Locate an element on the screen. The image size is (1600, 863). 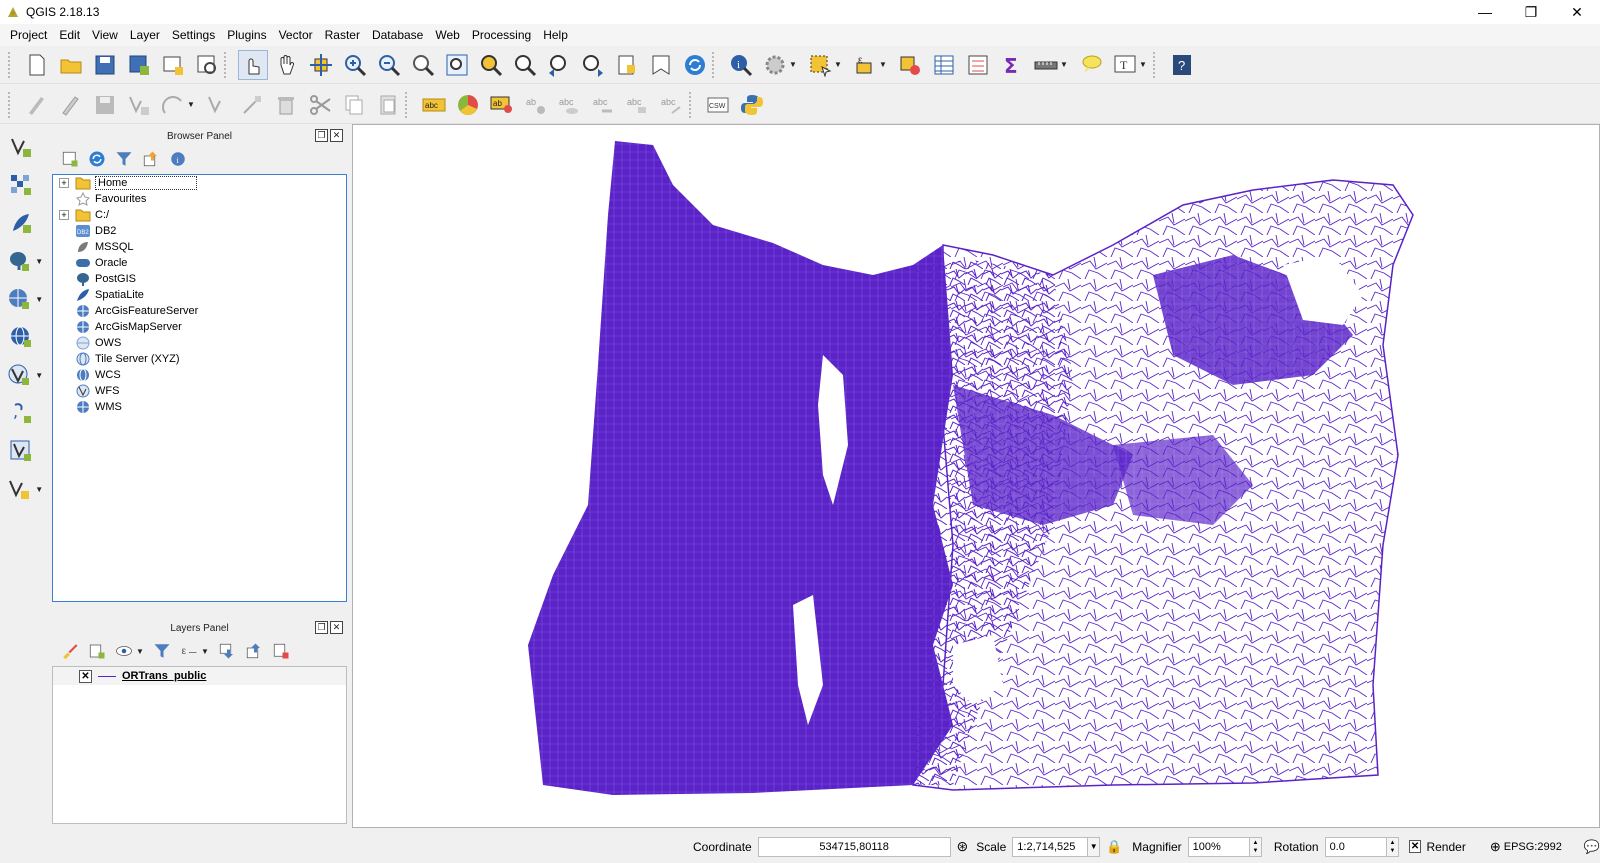
close-panel-button: ✕ is located at coordinates (336, 627).